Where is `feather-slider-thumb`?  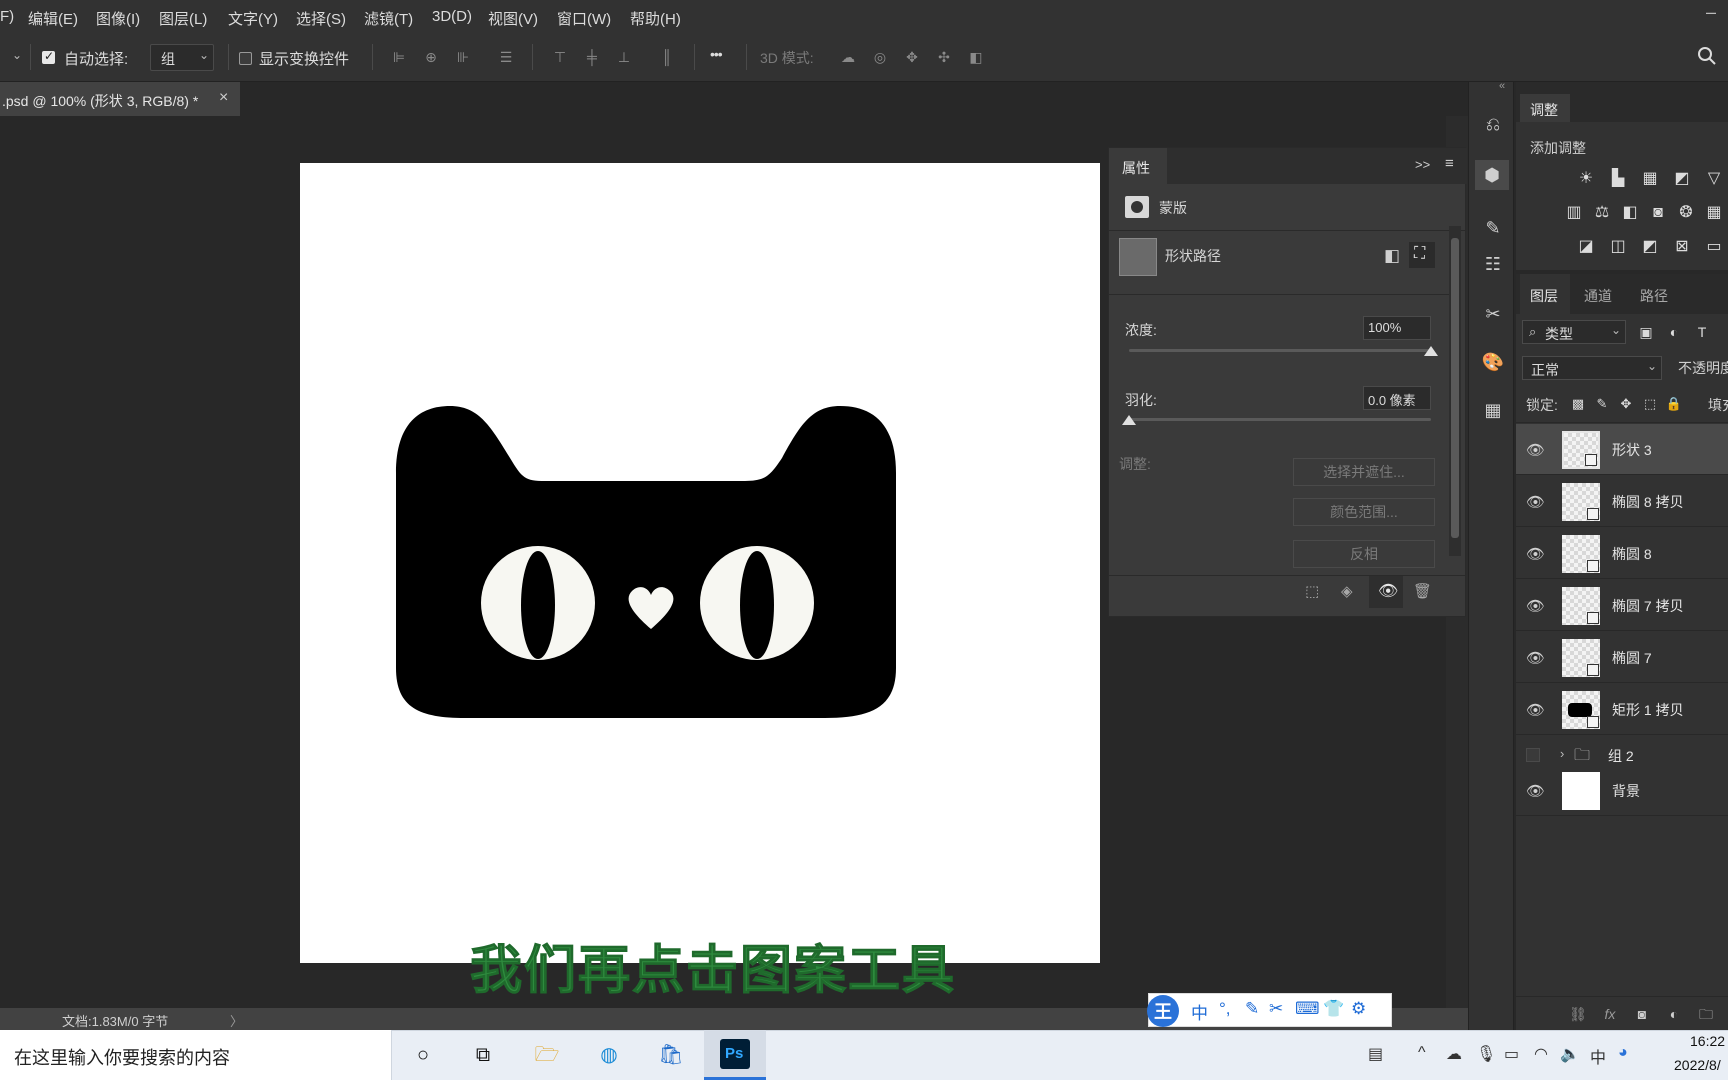
feather-slider-thumb is located at coordinates (1129, 420).